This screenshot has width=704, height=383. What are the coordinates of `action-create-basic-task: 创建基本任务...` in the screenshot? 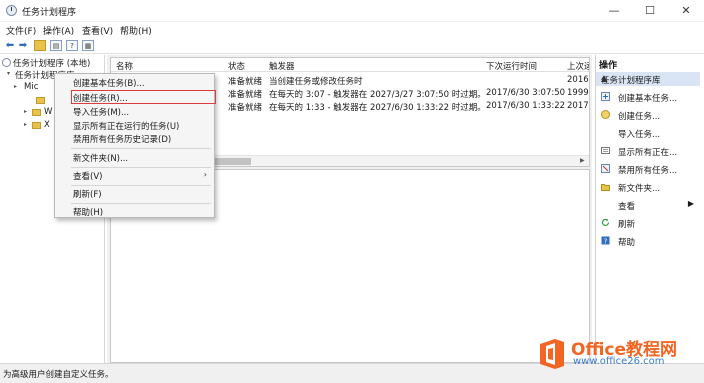 It's located at (648, 97).